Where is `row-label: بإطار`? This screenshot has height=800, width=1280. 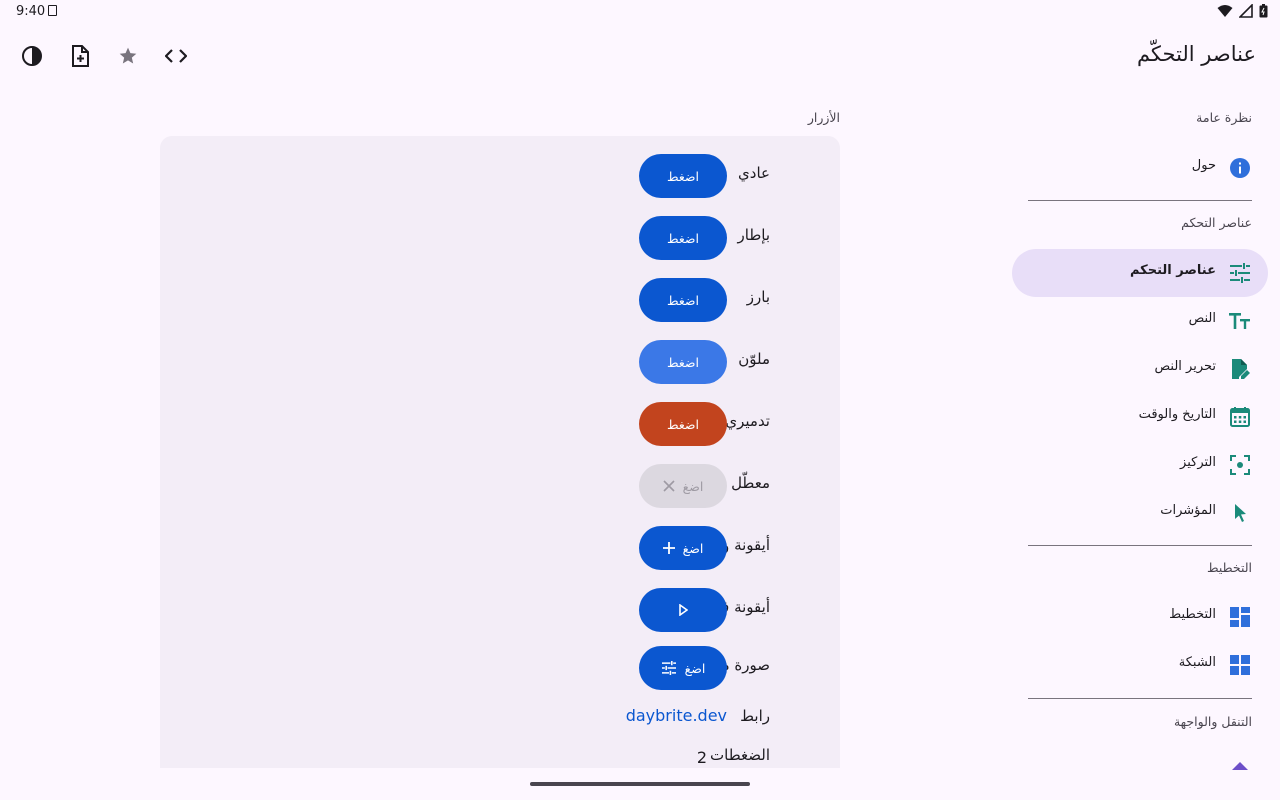 row-label: بإطار is located at coordinates (754, 235).